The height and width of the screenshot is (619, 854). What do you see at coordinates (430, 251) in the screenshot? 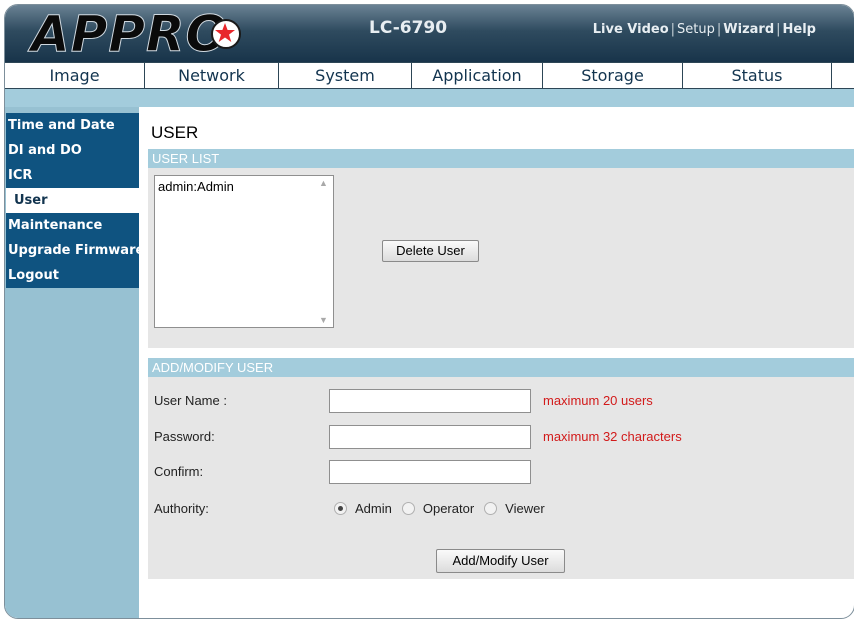
I see `delete-user-button: Delete User` at bounding box center [430, 251].